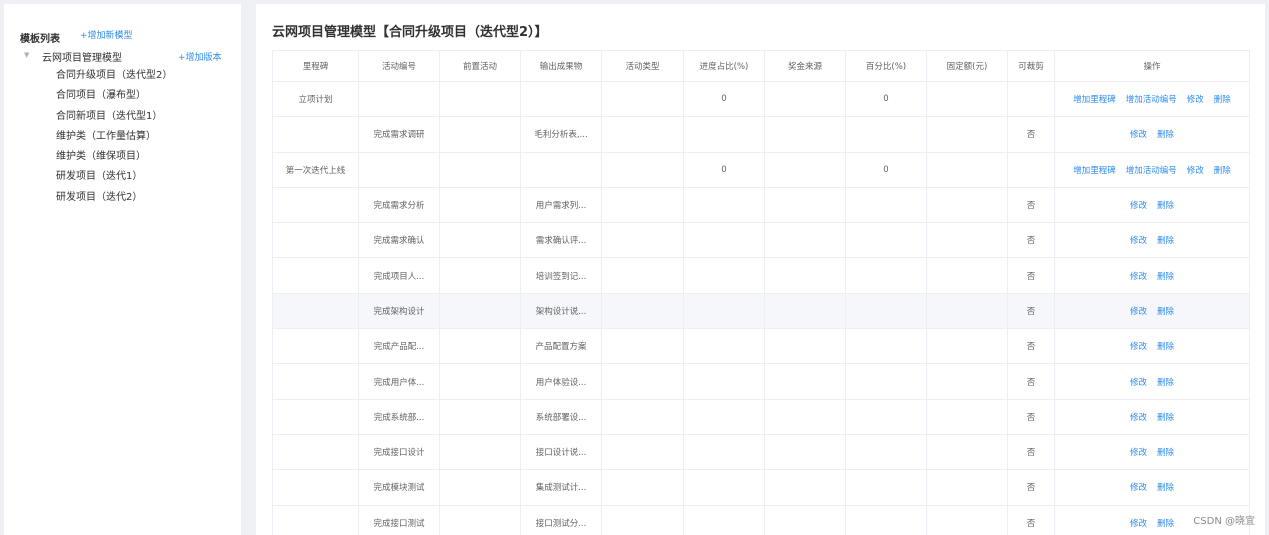  What do you see at coordinates (114, 119) in the screenshot?
I see `tree-child-item: 合同新项目（迭代型1）` at bounding box center [114, 119].